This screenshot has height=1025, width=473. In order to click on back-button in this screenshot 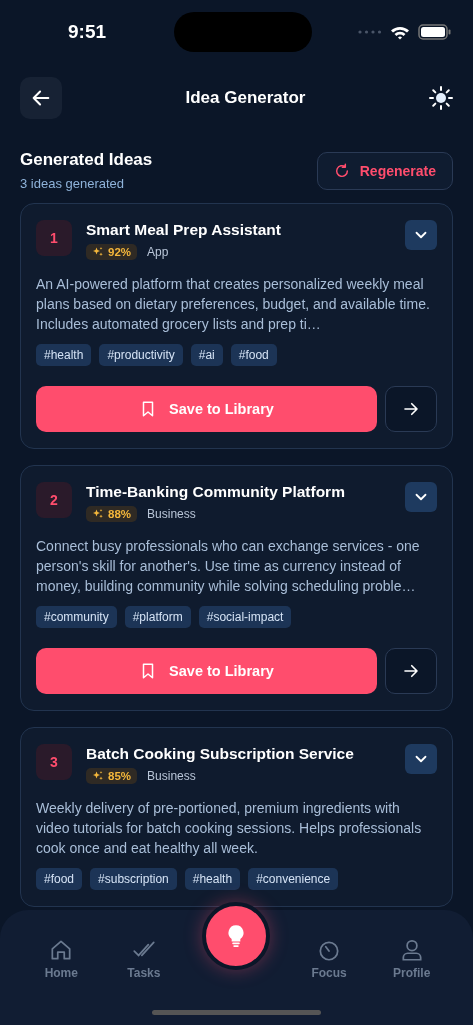, I will do `click(41, 98)`.